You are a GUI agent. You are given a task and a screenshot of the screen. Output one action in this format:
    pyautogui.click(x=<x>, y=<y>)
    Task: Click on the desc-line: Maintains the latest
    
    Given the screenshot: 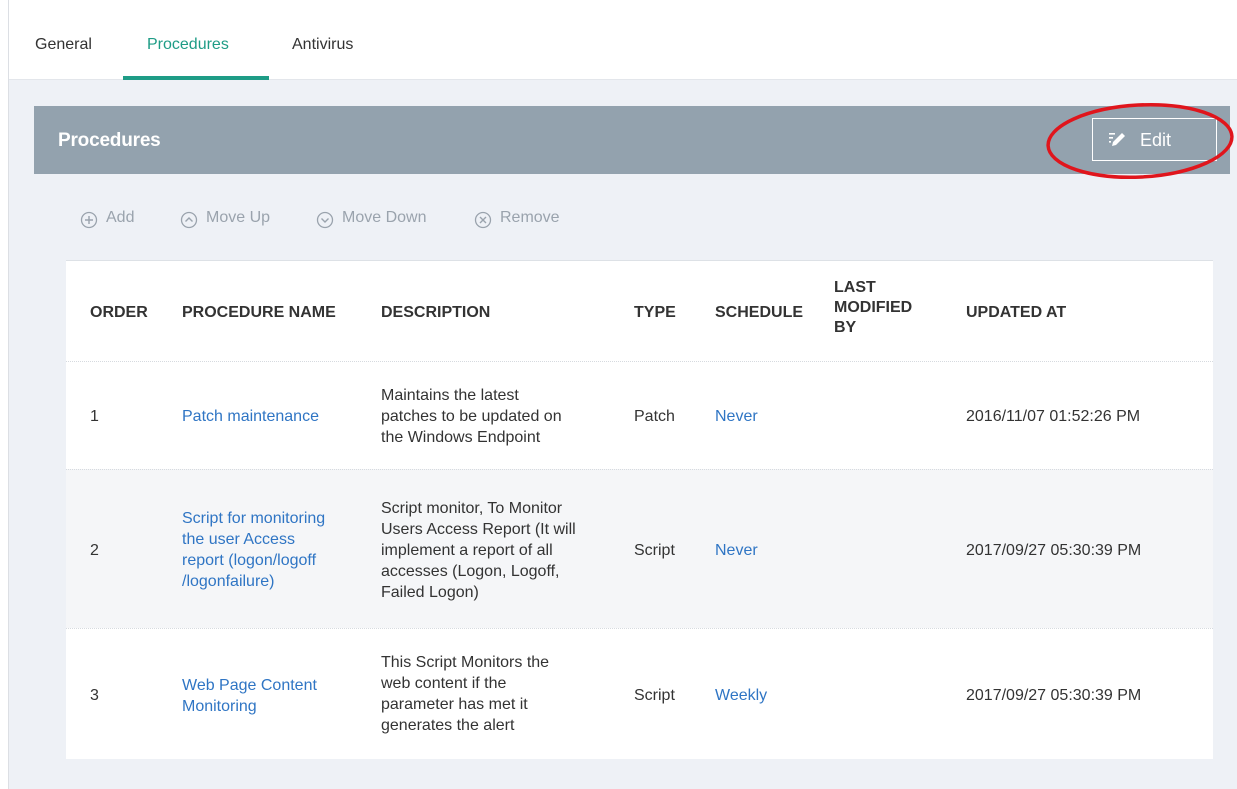 What is the action you would take?
    pyautogui.click(x=450, y=395)
    